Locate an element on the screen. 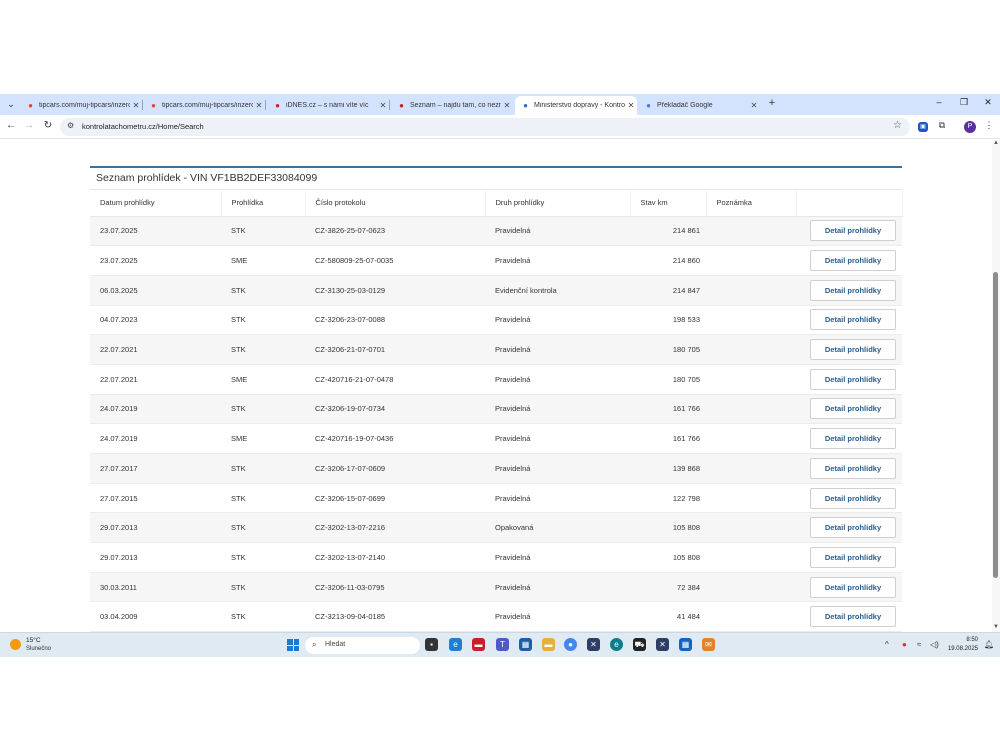  cell-kind: Opakovaná is located at coordinates (557, 528).